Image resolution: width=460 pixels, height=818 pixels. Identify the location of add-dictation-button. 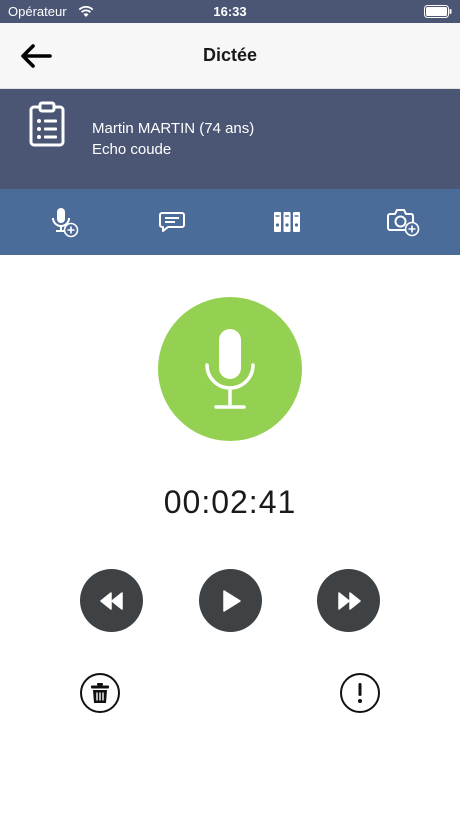
(64, 222).